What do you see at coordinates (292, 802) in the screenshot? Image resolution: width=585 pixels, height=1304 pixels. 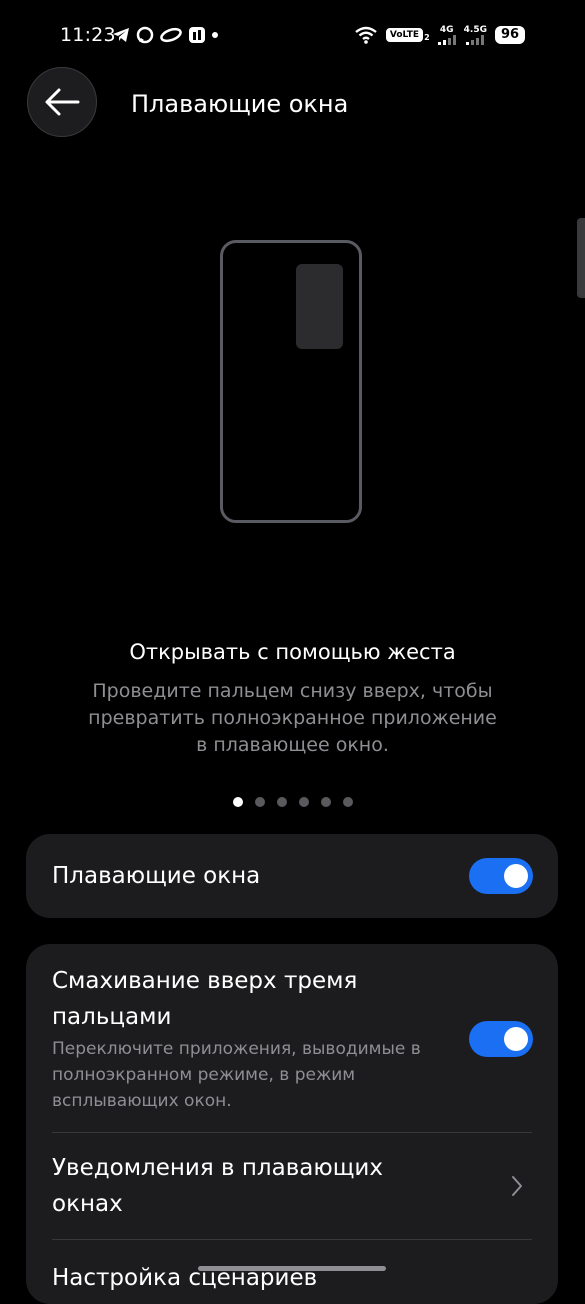 I see `page-indicator` at bounding box center [292, 802].